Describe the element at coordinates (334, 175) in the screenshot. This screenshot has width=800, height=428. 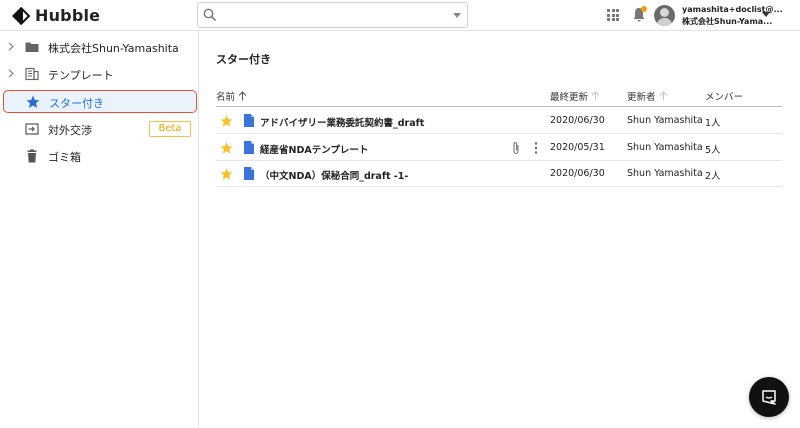
I see `document-name: （中文NDA）保秘合同_draft -1-` at that location.